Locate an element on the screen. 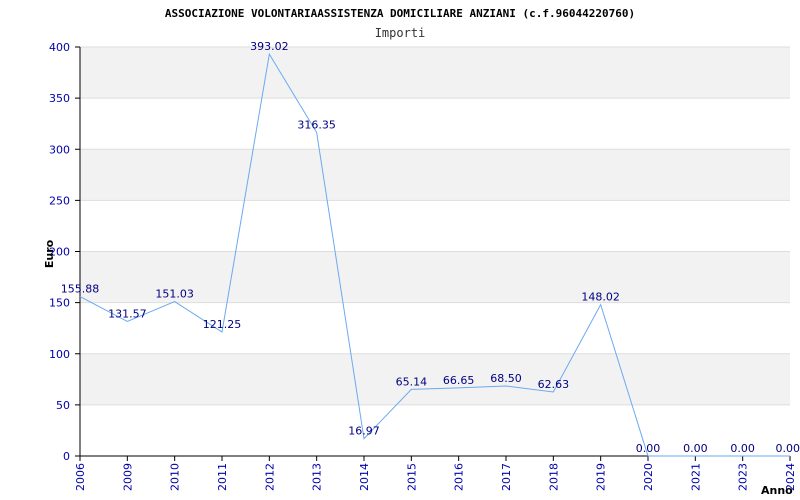 The image size is (800, 500). data-label: 393.02 is located at coordinates (269, 46).